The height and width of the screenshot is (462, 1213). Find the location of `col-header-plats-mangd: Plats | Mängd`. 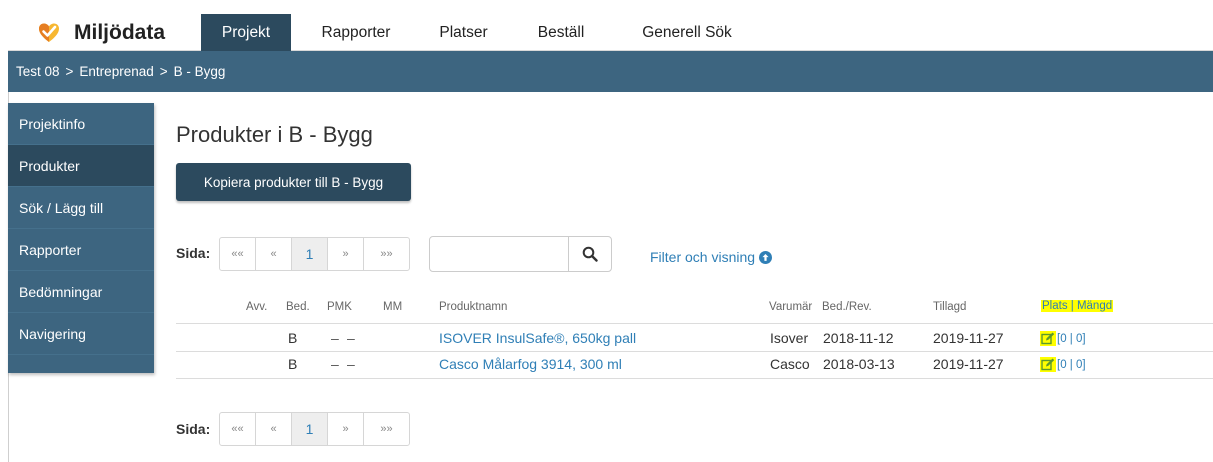

col-header-plats-mangd: Plats | Mängd is located at coordinates (1077, 306).